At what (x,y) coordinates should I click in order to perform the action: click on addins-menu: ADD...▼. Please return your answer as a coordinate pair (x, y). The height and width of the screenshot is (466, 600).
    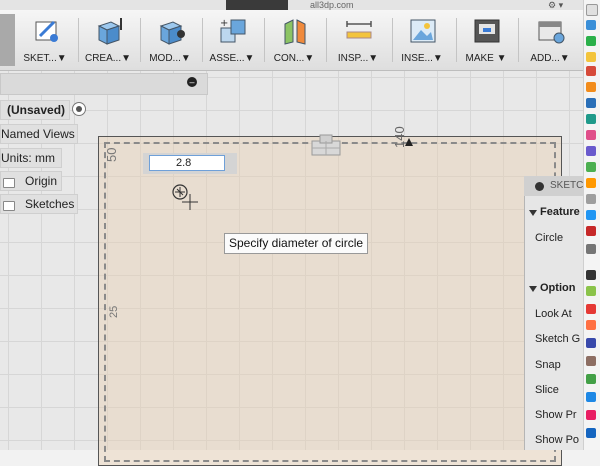
    Looking at the image, I should click on (550, 40).